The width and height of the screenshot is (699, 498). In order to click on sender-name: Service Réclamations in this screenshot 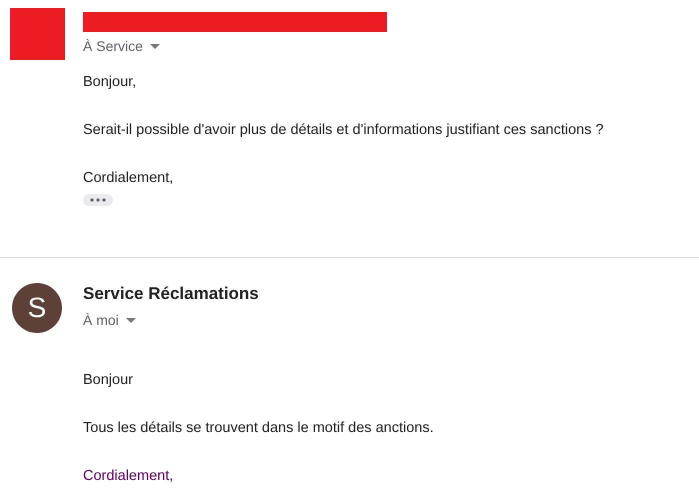, I will do `click(171, 294)`.